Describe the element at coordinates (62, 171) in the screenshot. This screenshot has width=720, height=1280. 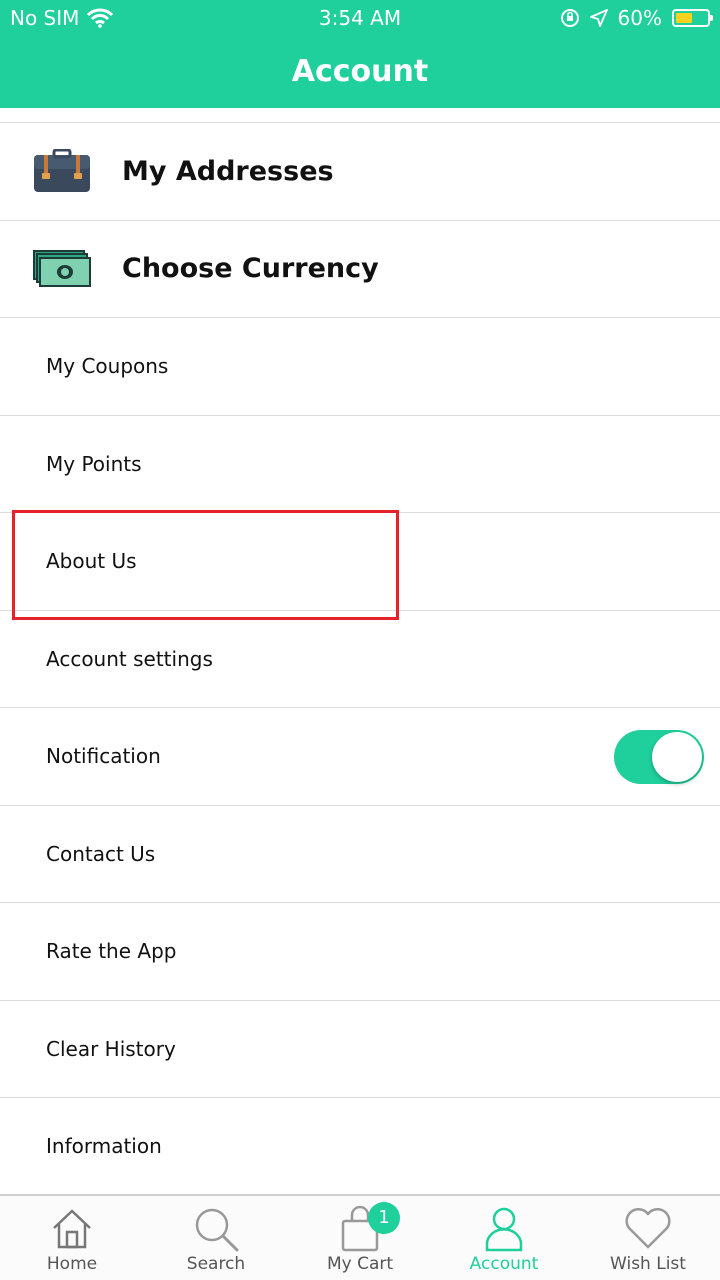
I see `briefcase-icon` at that location.